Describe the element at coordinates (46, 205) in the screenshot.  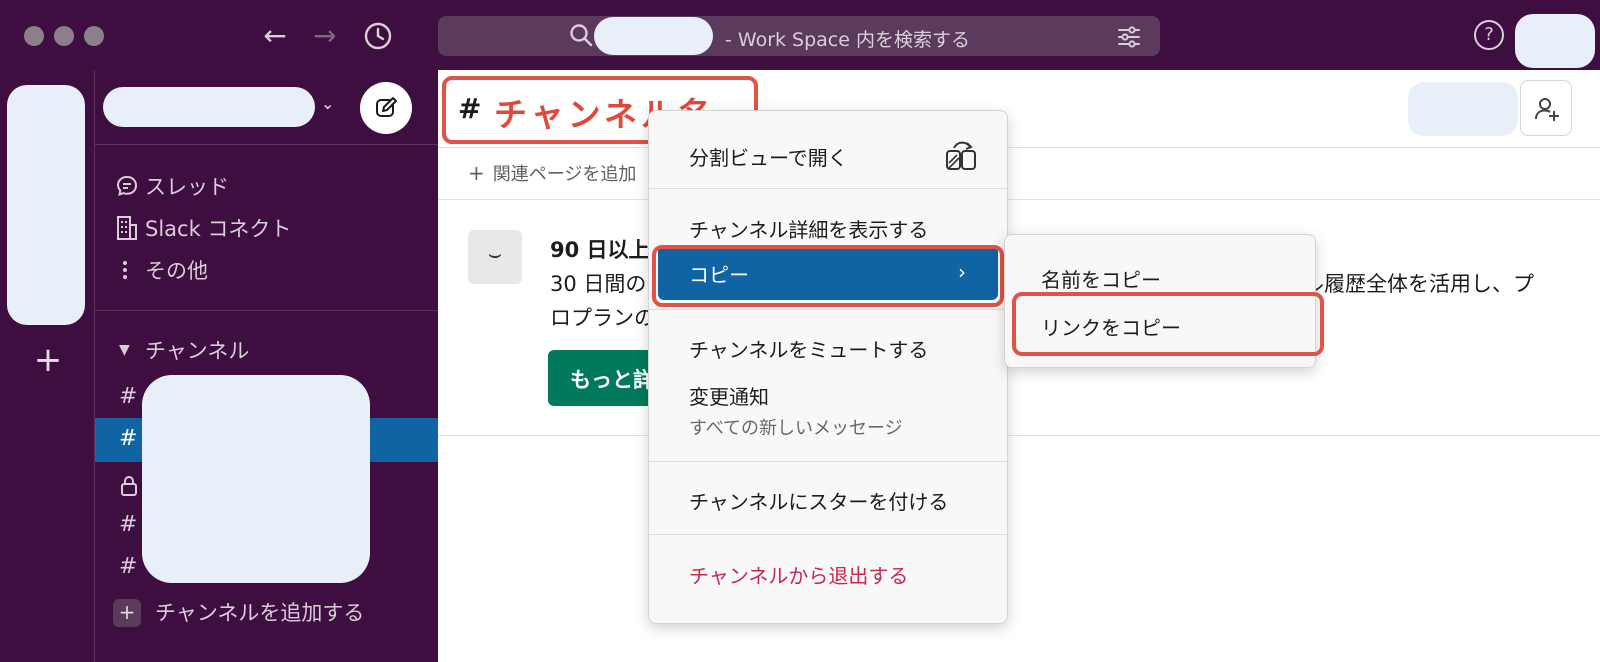
I see `workspace-switcher` at that location.